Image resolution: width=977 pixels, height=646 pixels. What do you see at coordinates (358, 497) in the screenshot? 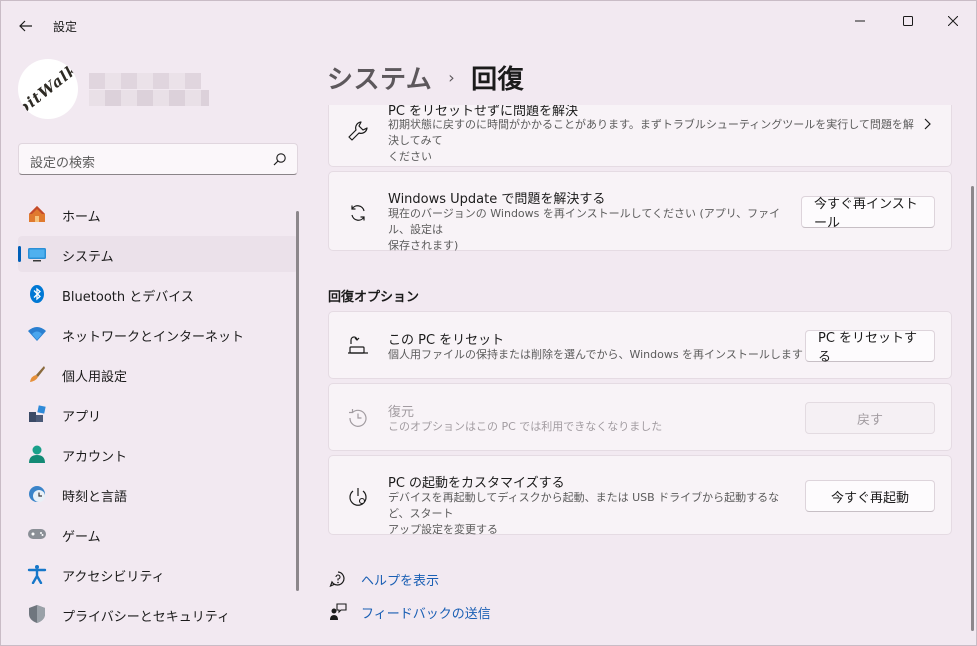
I see `advanced-startup-icon` at bounding box center [358, 497].